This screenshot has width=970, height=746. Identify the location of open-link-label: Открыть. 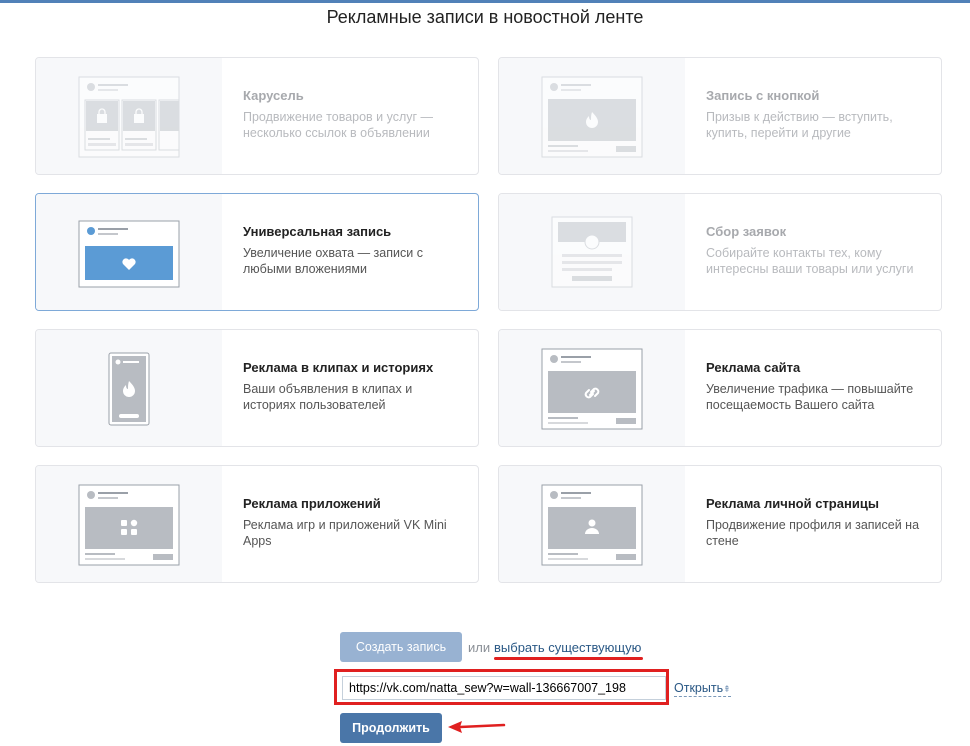
(699, 688).